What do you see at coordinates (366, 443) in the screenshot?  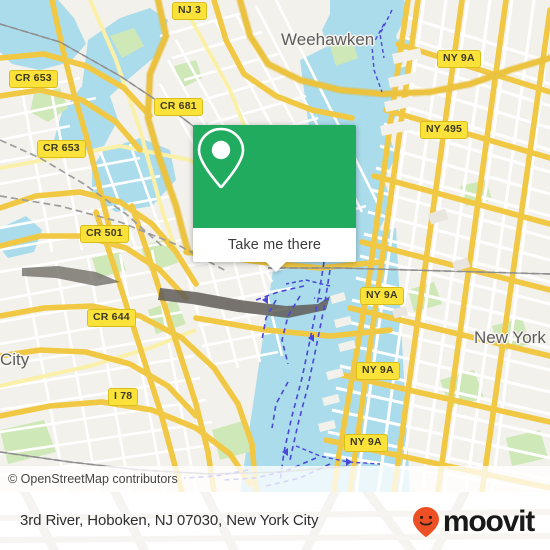 I see `road-shield-ny-9a-4: NY 9A` at bounding box center [366, 443].